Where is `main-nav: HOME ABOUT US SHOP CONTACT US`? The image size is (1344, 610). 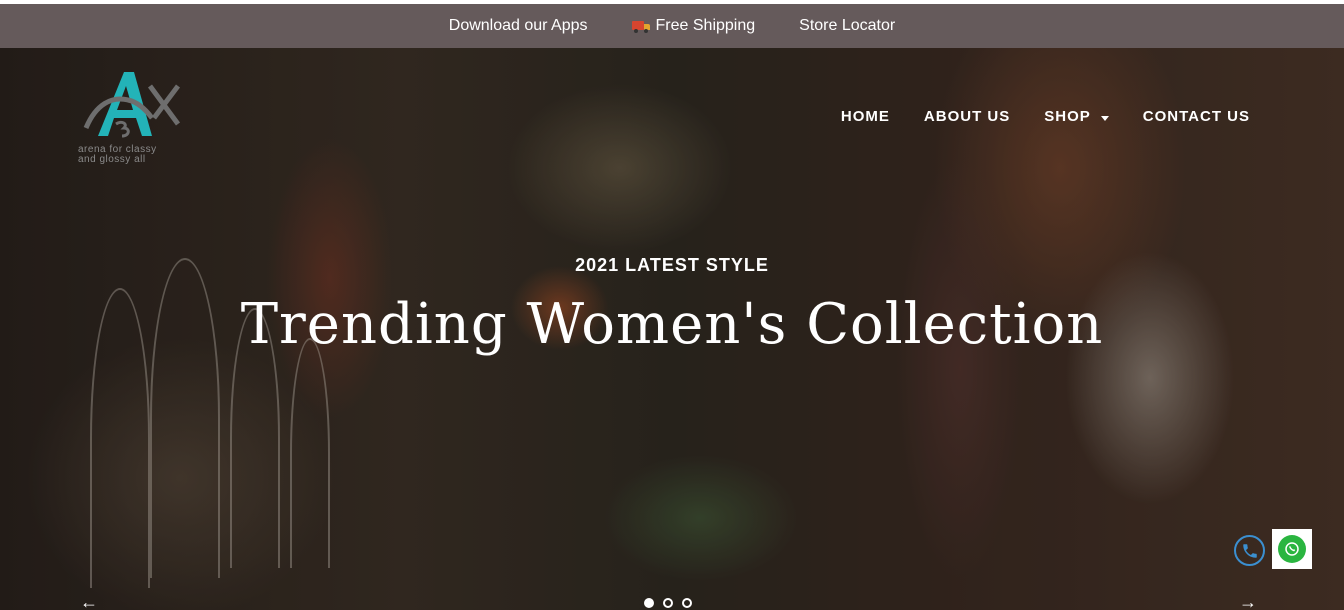
main-nav: HOME ABOUT US SHOP CONTACT US is located at coordinates (1045, 116).